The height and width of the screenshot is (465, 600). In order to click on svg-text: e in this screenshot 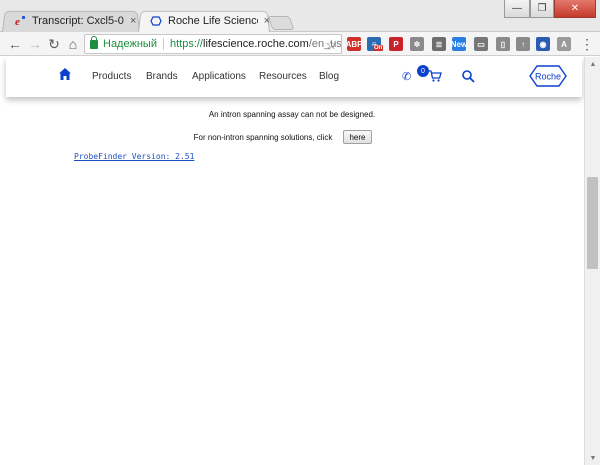, I will do `click(17, 21)`.